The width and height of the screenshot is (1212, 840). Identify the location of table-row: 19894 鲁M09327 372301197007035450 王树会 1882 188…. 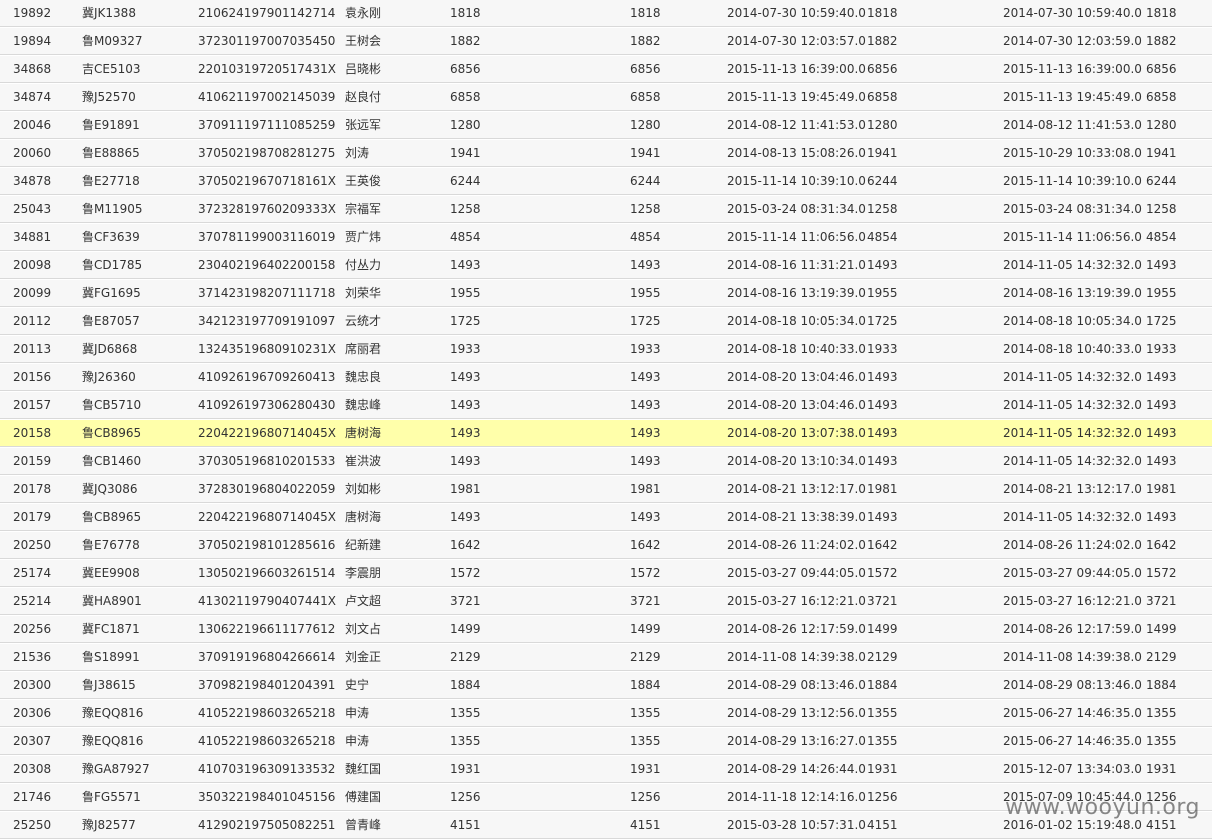
(606, 41).